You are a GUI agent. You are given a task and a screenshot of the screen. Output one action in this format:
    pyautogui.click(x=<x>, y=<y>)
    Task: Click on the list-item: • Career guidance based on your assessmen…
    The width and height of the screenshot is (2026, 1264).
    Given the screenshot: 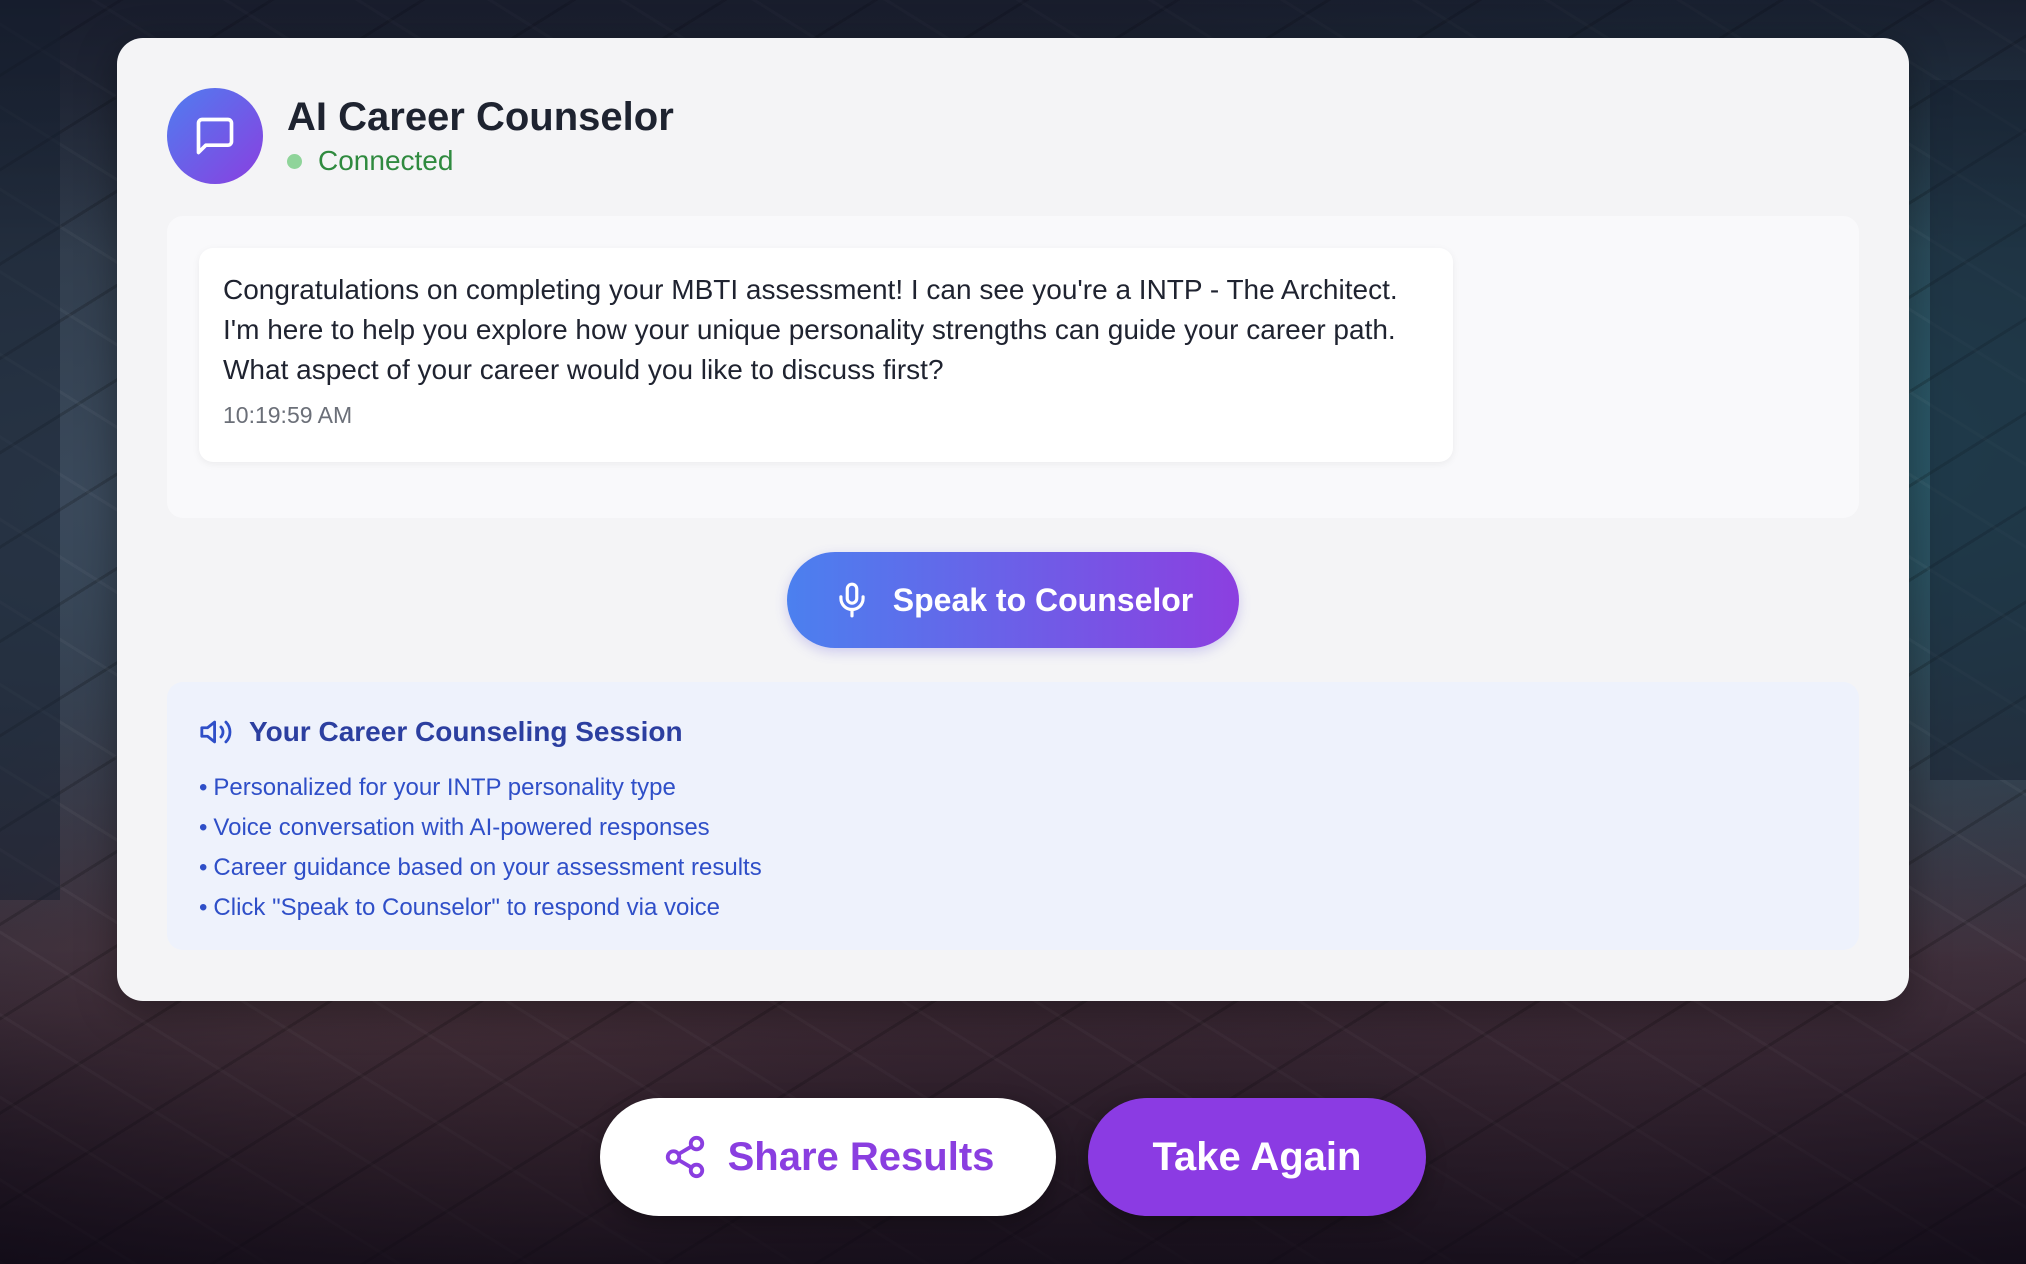 What is the action you would take?
    pyautogui.click(x=1013, y=868)
    